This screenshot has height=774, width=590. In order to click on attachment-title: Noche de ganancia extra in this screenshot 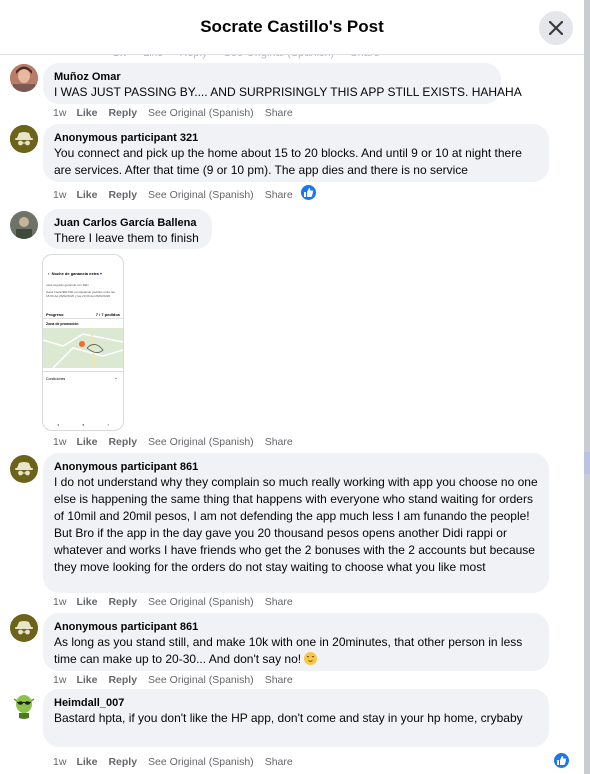, I will do `click(75, 273)`.